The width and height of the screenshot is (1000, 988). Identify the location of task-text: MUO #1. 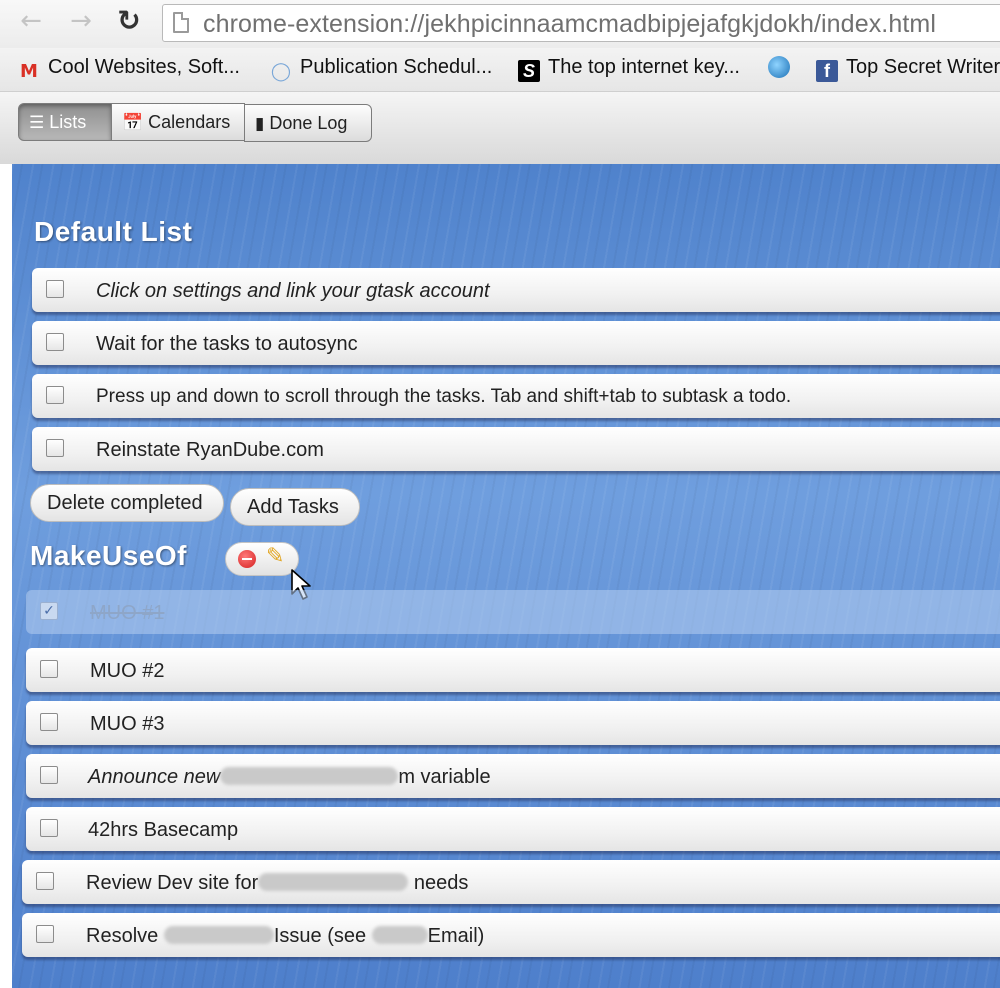
(127, 613).